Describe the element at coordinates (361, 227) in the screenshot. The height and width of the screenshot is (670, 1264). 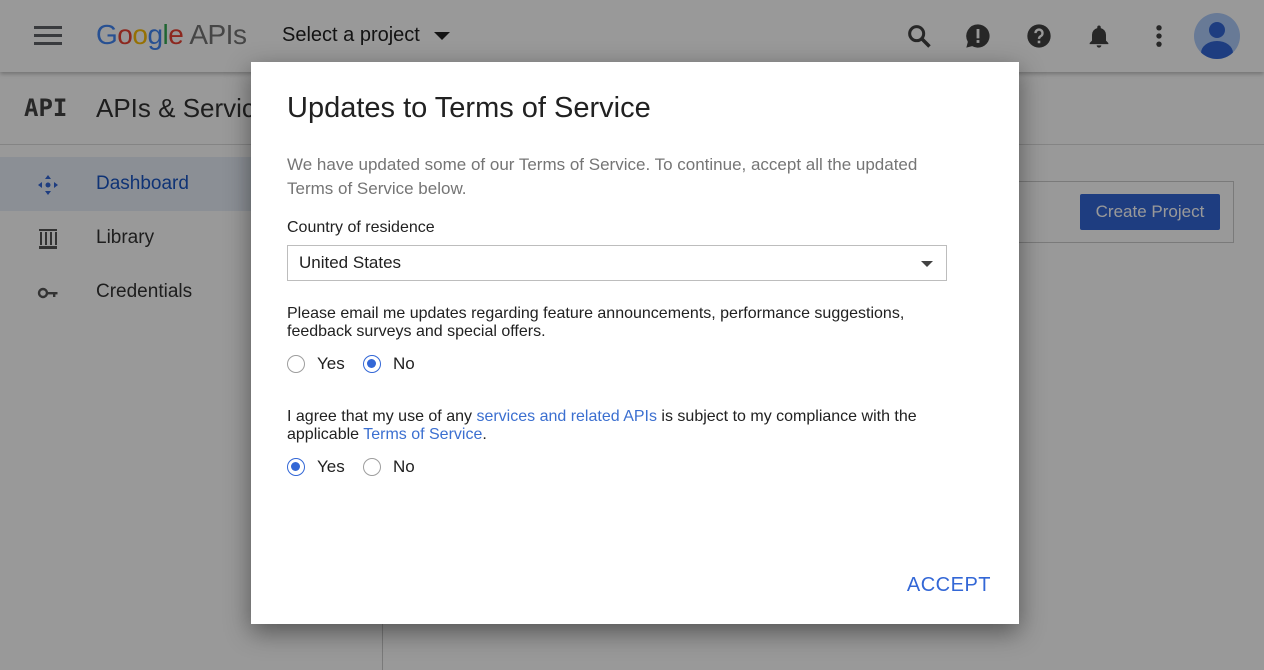
I see `country-label: Country of residence` at that location.